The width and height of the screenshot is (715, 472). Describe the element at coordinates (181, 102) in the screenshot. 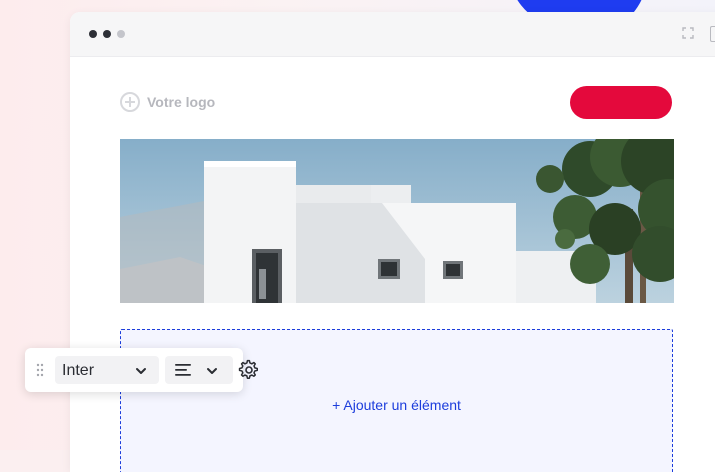

I see `logo-text: Votre logo` at that location.